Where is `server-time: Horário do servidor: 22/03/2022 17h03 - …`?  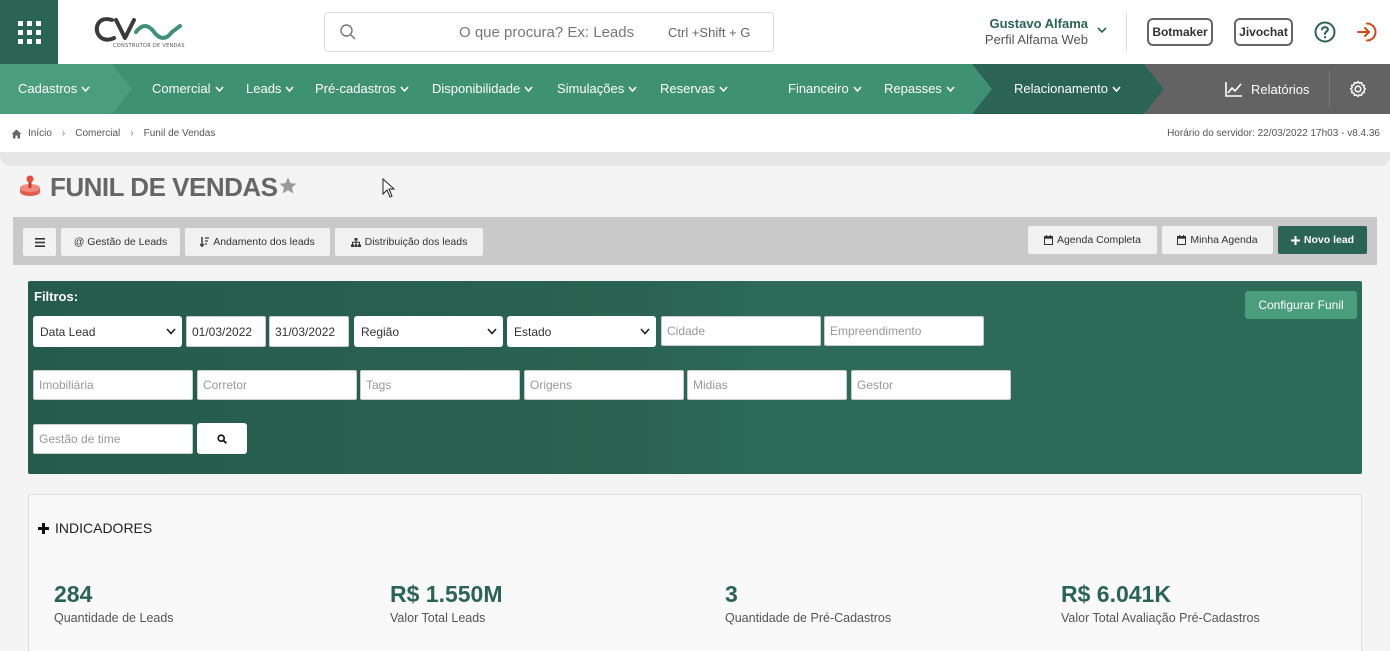 server-time: Horário do servidor: 22/03/2022 17h03 - … is located at coordinates (1273, 133).